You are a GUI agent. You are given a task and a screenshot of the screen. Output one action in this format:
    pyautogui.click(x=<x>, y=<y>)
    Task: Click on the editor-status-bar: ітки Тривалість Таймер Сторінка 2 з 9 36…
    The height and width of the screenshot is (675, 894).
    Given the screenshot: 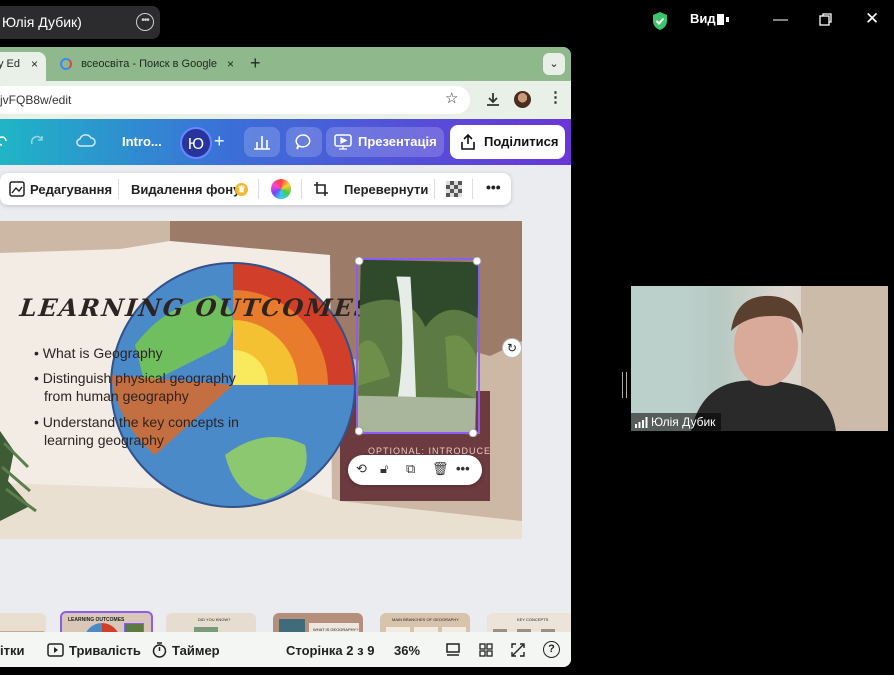 What is the action you would take?
    pyautogui.click(x=285, y=649)
    